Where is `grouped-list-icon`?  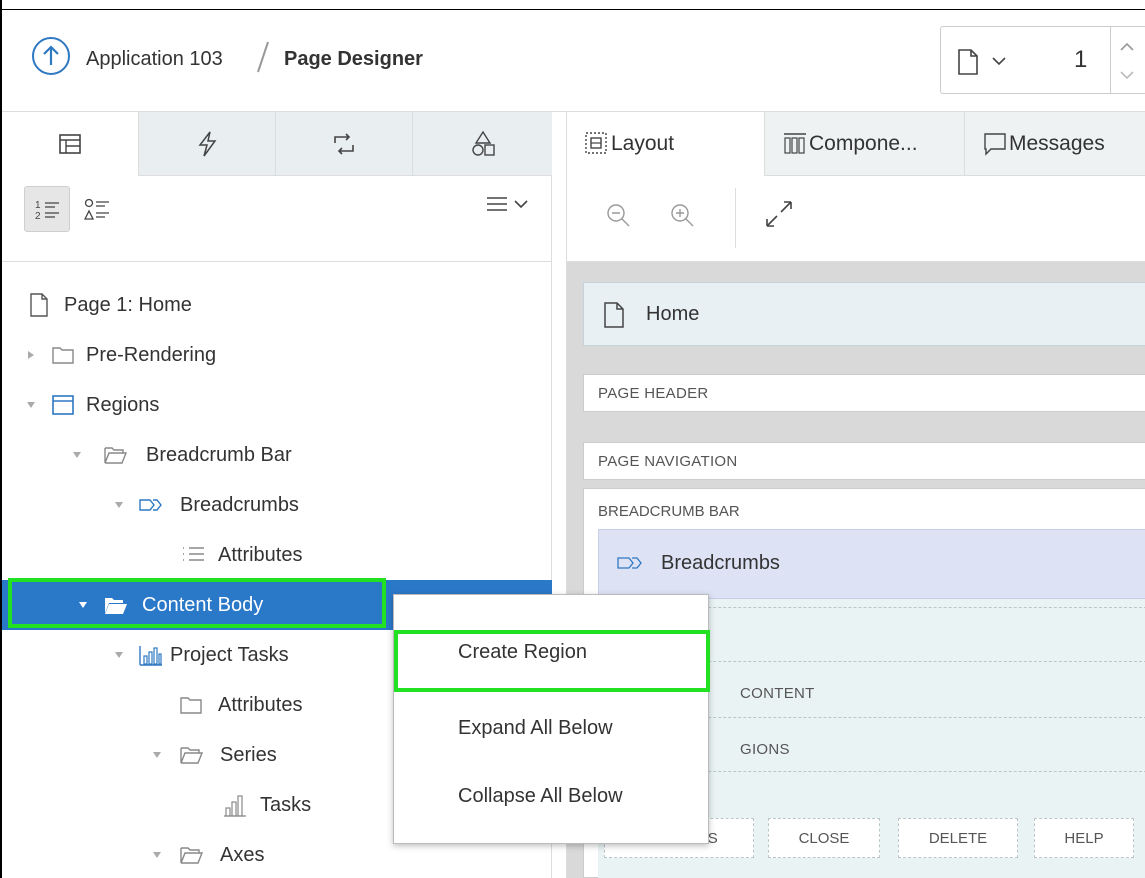
grouped-list-icon is located at coordinates (96, 209).